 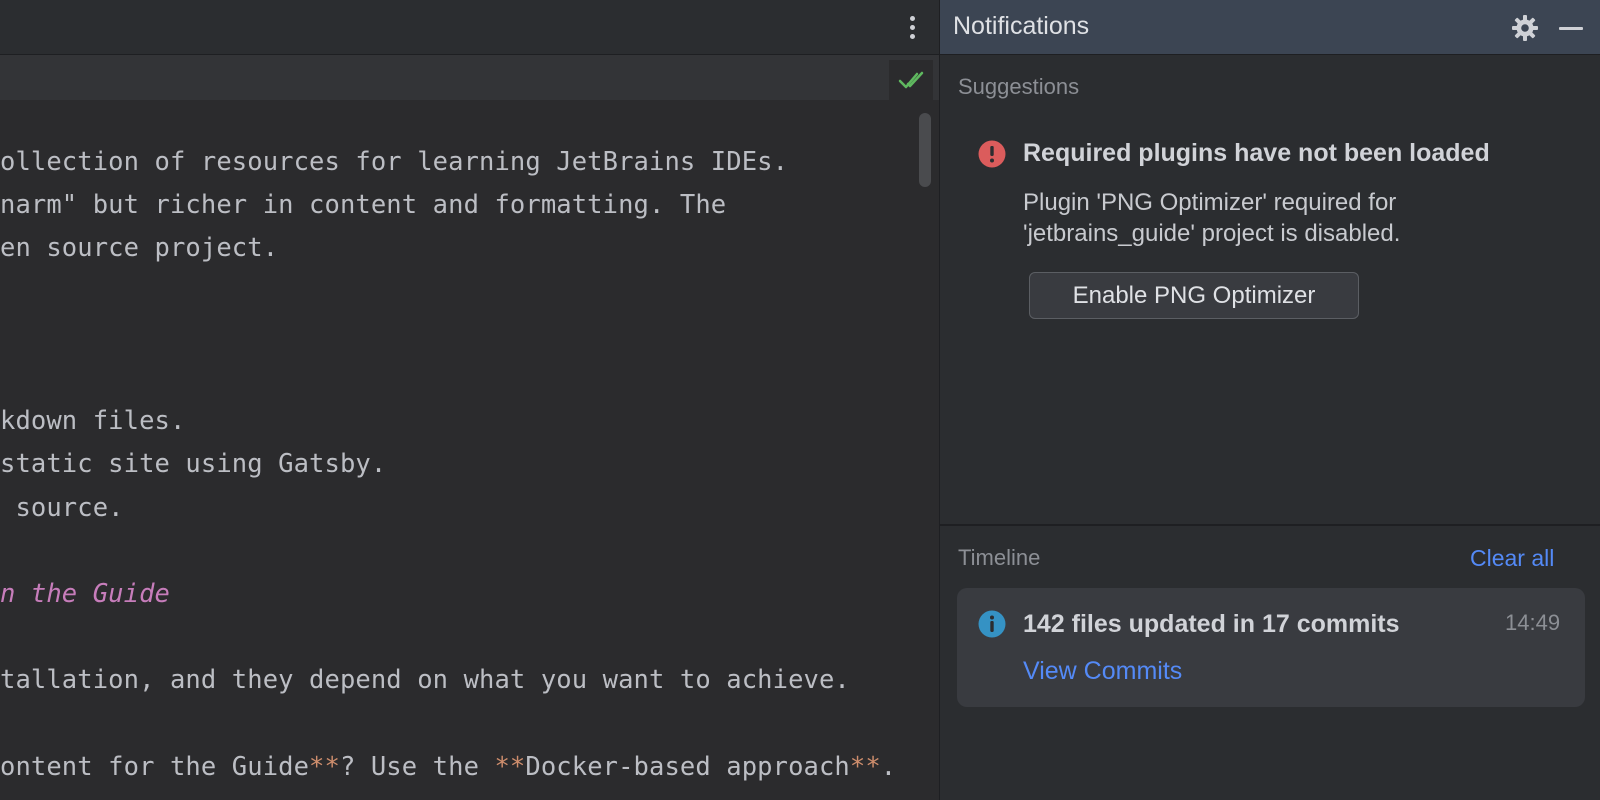 I want to click on more-options-icon, so click(x=912, y=27).